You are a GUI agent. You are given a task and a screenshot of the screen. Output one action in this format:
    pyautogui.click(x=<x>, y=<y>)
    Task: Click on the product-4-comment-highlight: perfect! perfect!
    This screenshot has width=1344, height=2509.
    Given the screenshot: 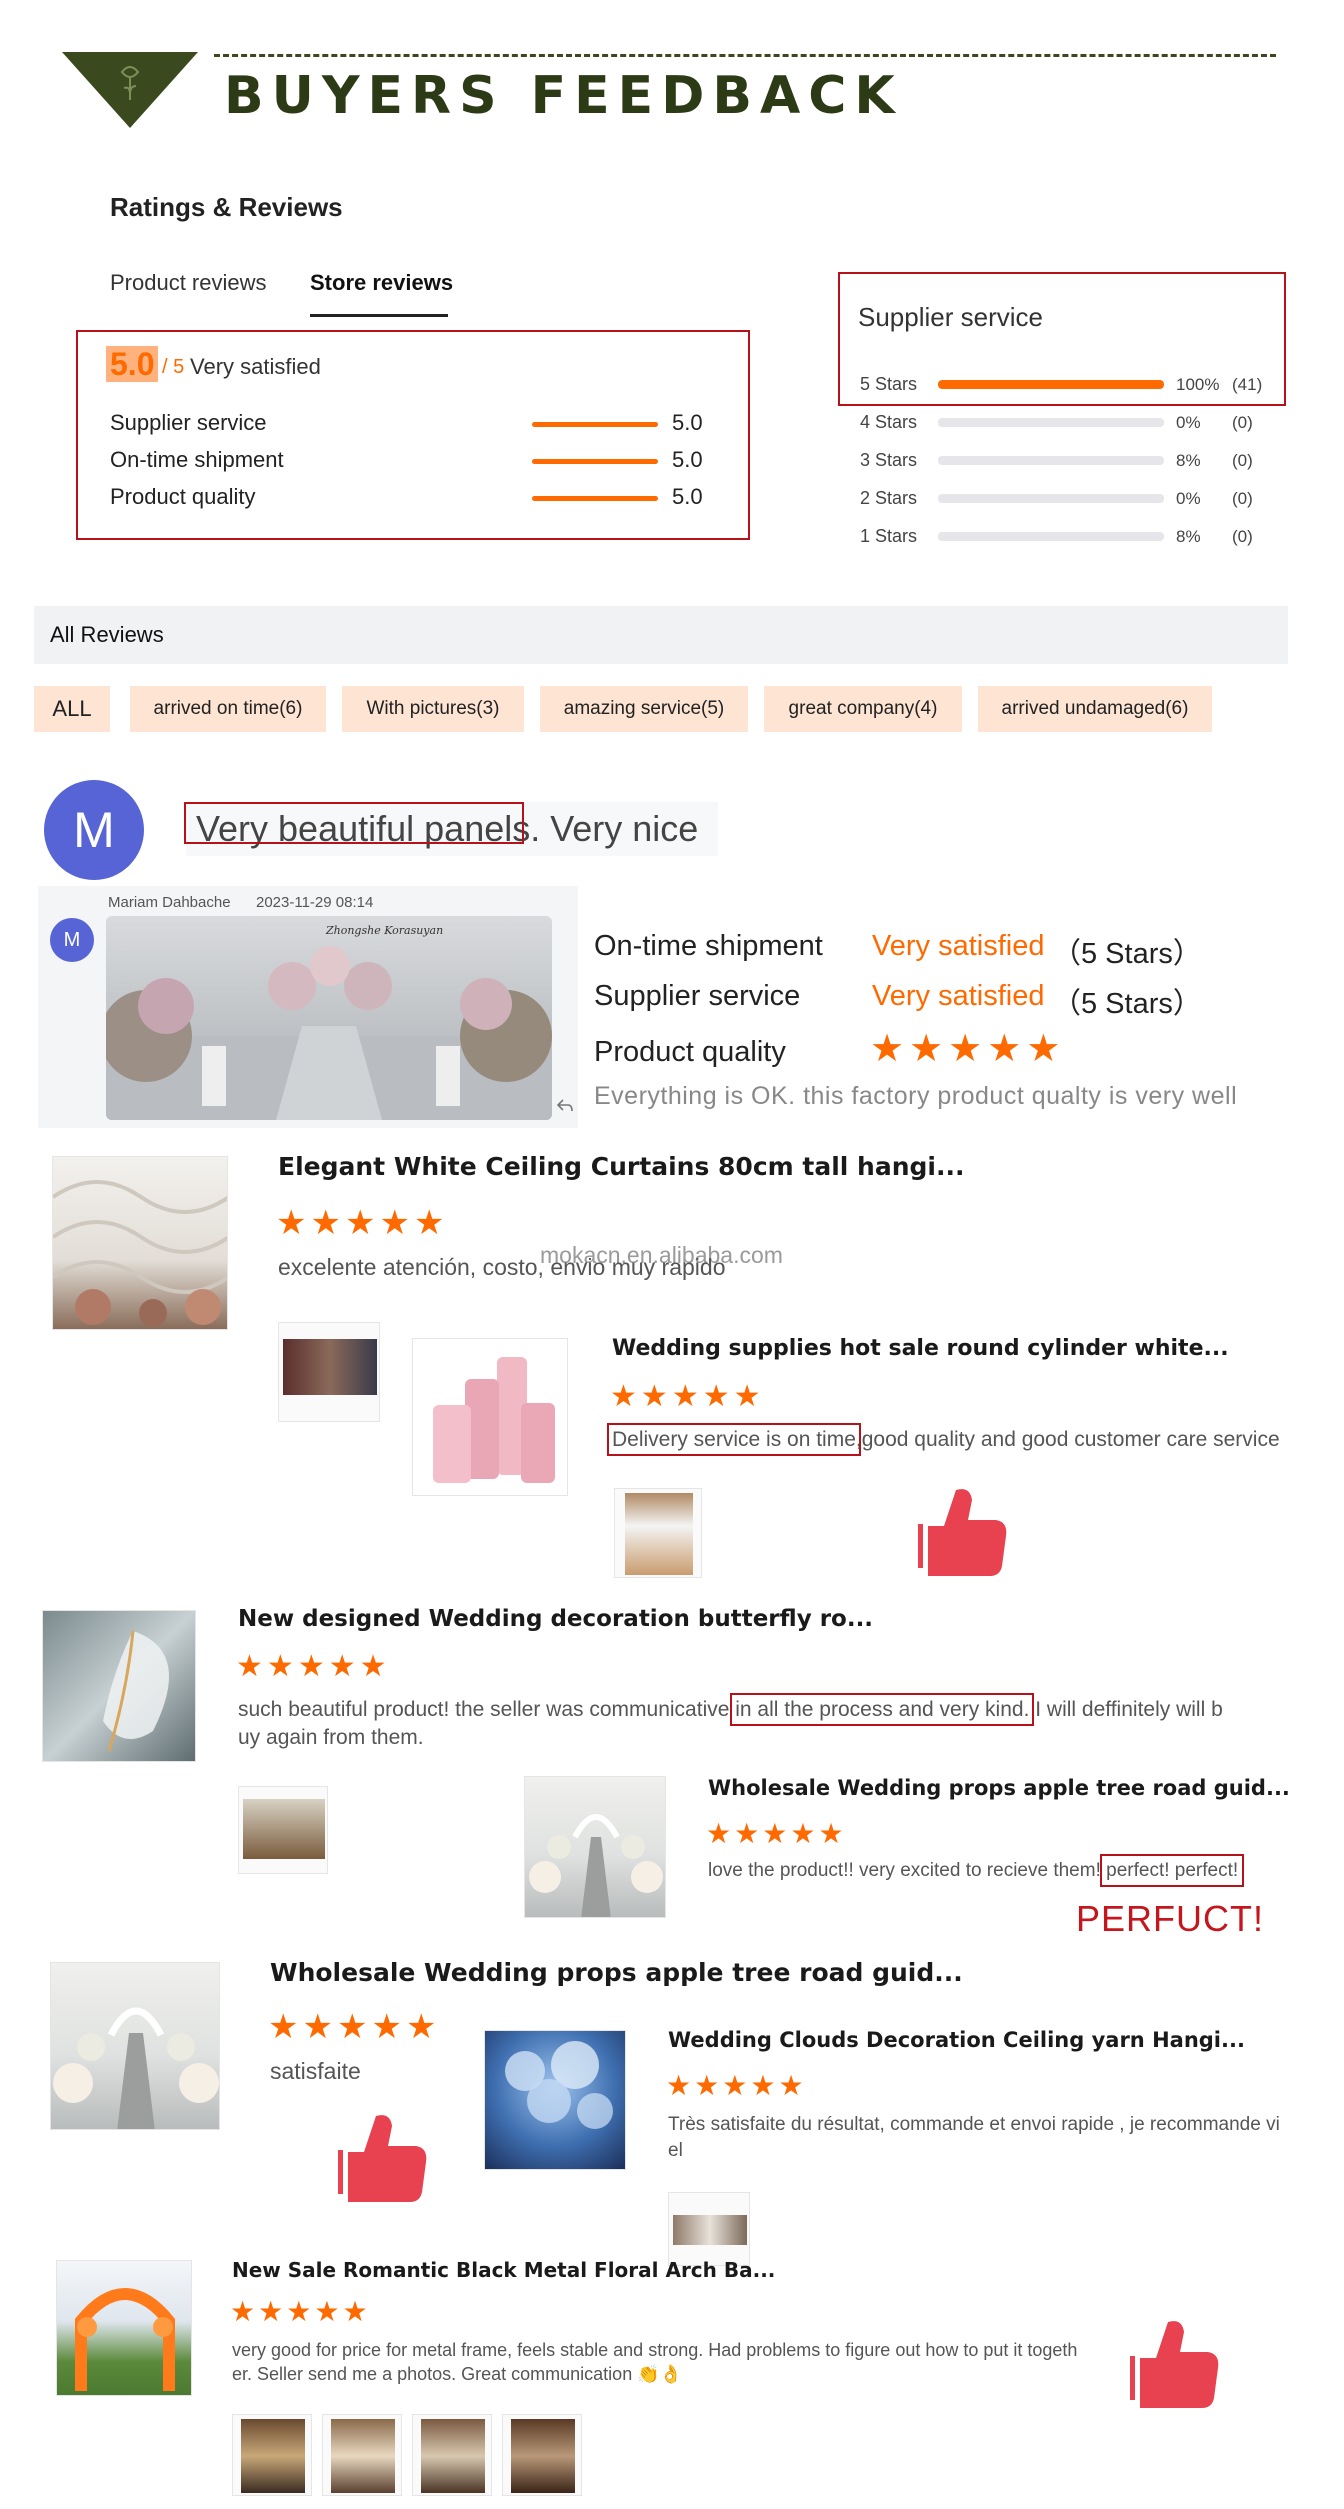 What is the action you would take?
    pyautogui.click(x=1172, y=1870)
    